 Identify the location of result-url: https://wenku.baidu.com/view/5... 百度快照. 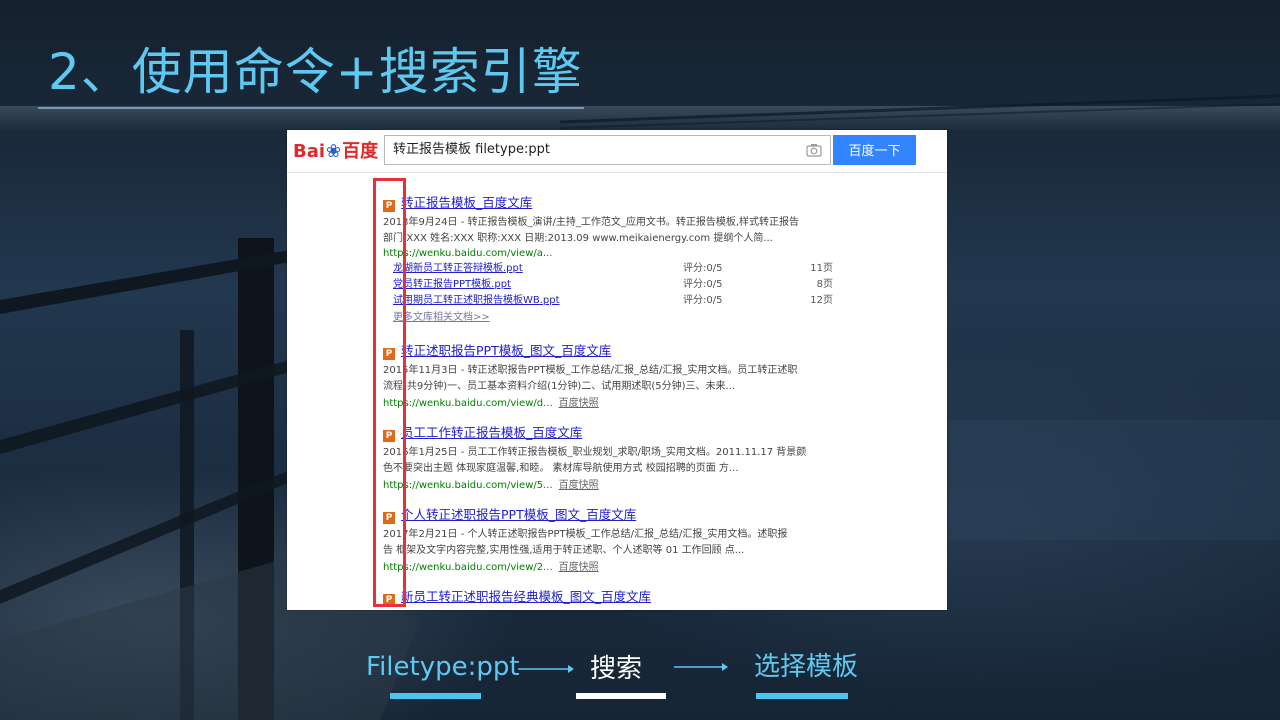
(491, 486).